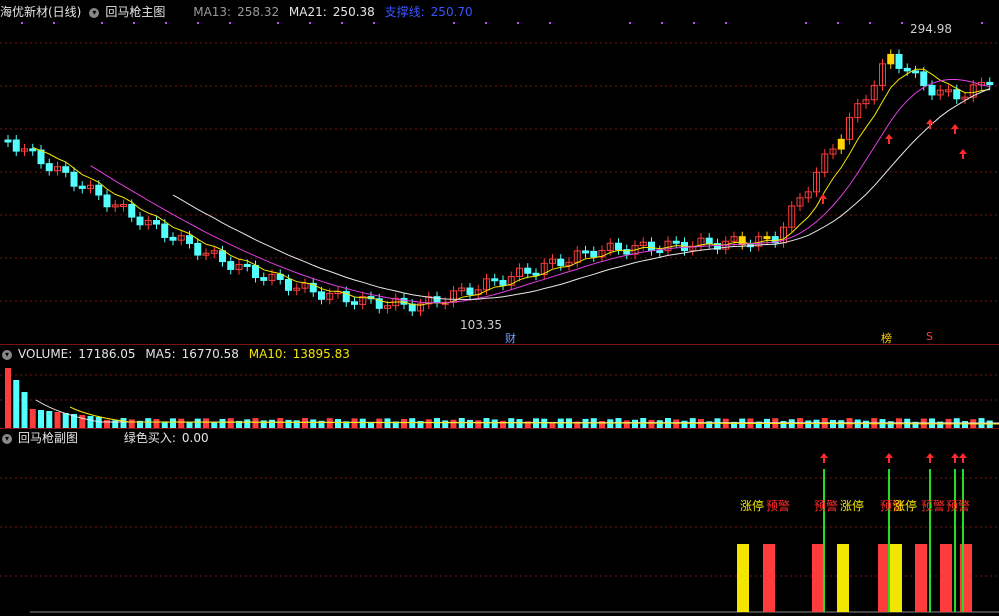 Image resolution: width=999 pixels, height=616 pixels. I want to click on sub-header: ▾ 回马枪副图 绿色买入: 0.00, so click(107, 438).